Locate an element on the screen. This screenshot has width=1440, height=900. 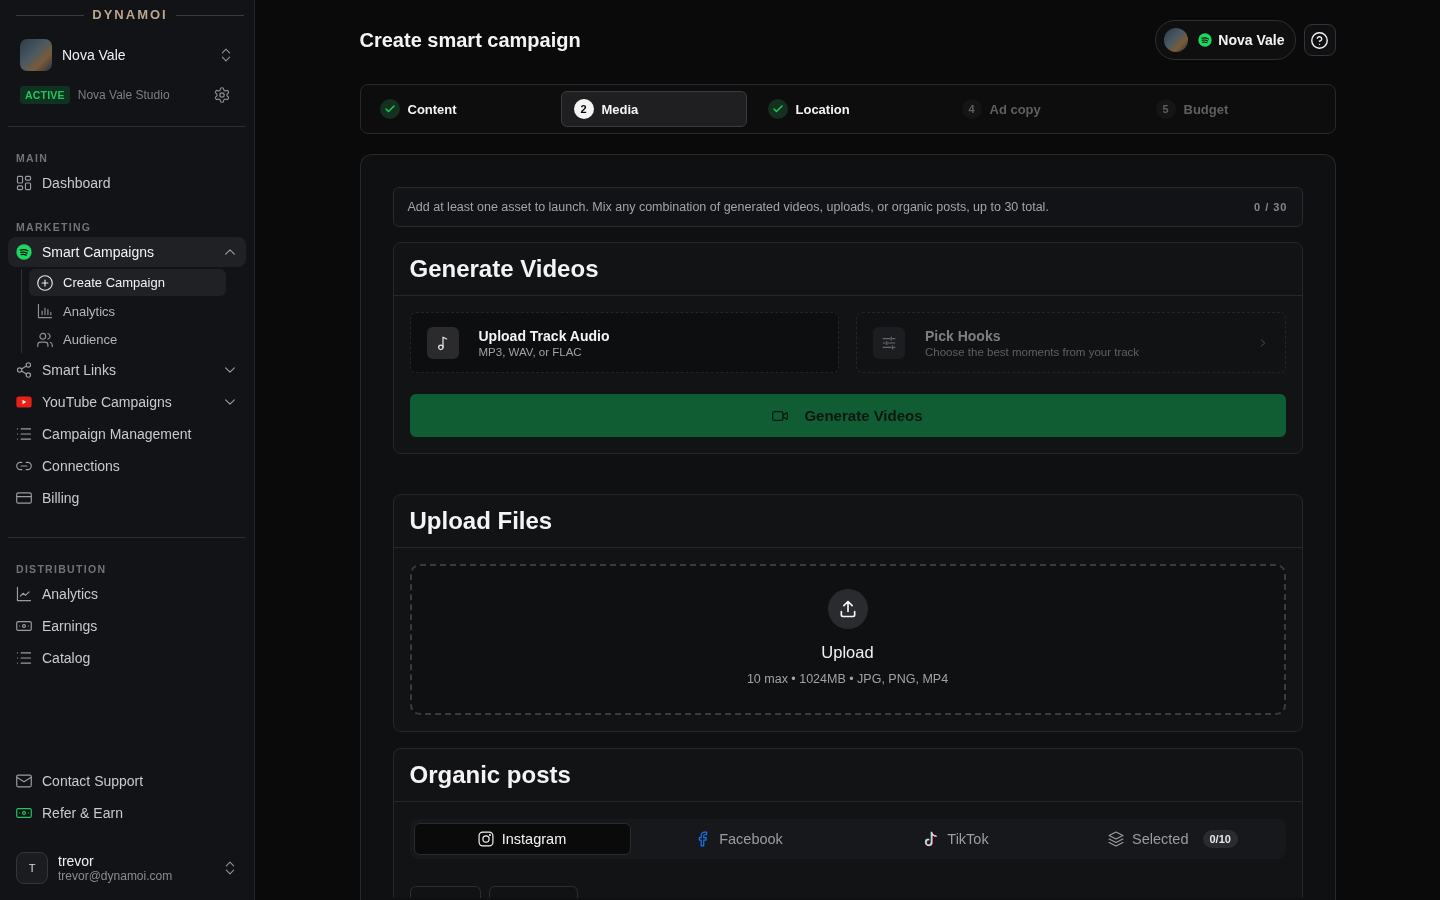
count-badge: 0/10 is located at coordinates (1220, 839).